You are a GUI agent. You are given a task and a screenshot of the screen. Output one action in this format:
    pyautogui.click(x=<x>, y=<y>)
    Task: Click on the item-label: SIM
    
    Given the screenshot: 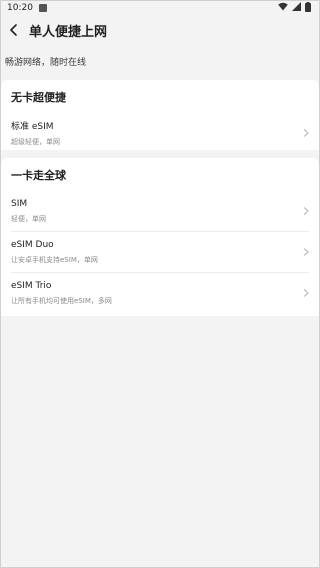 What is the action you would take?
    pyautogui.click(x=19, y=203)
    